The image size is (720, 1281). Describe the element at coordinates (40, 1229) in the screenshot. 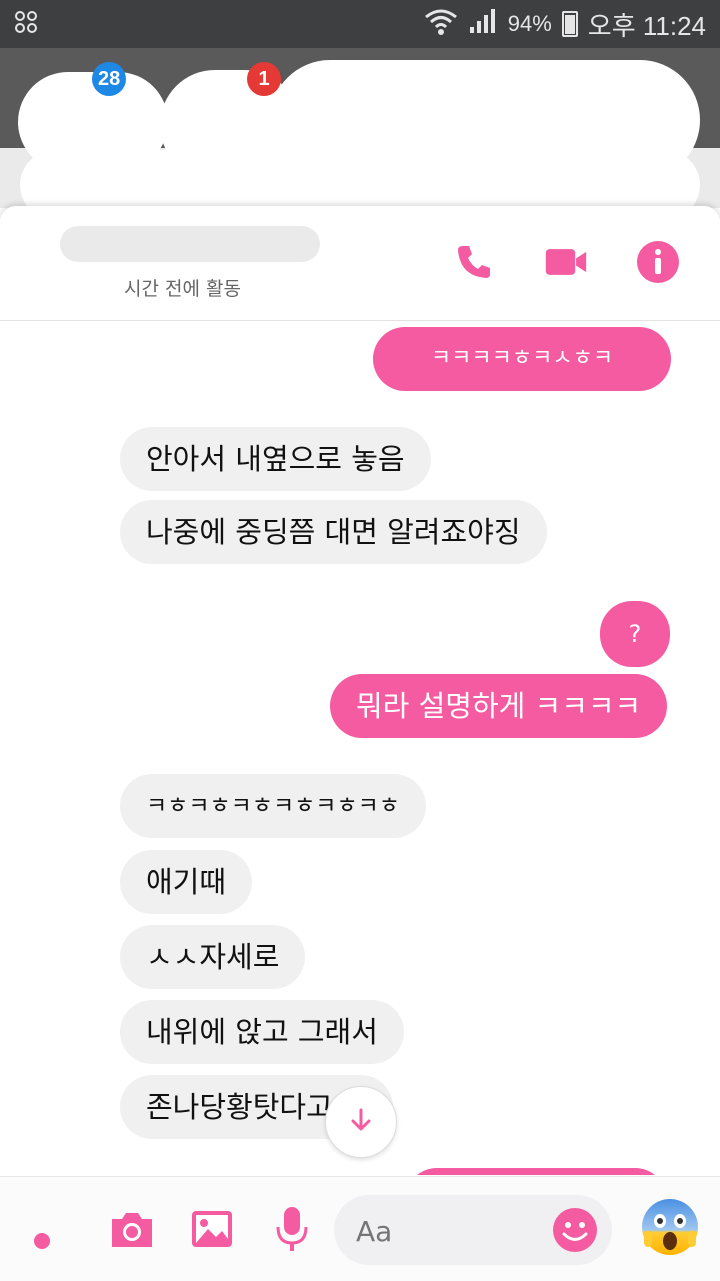

I see `more-icon` at that location.